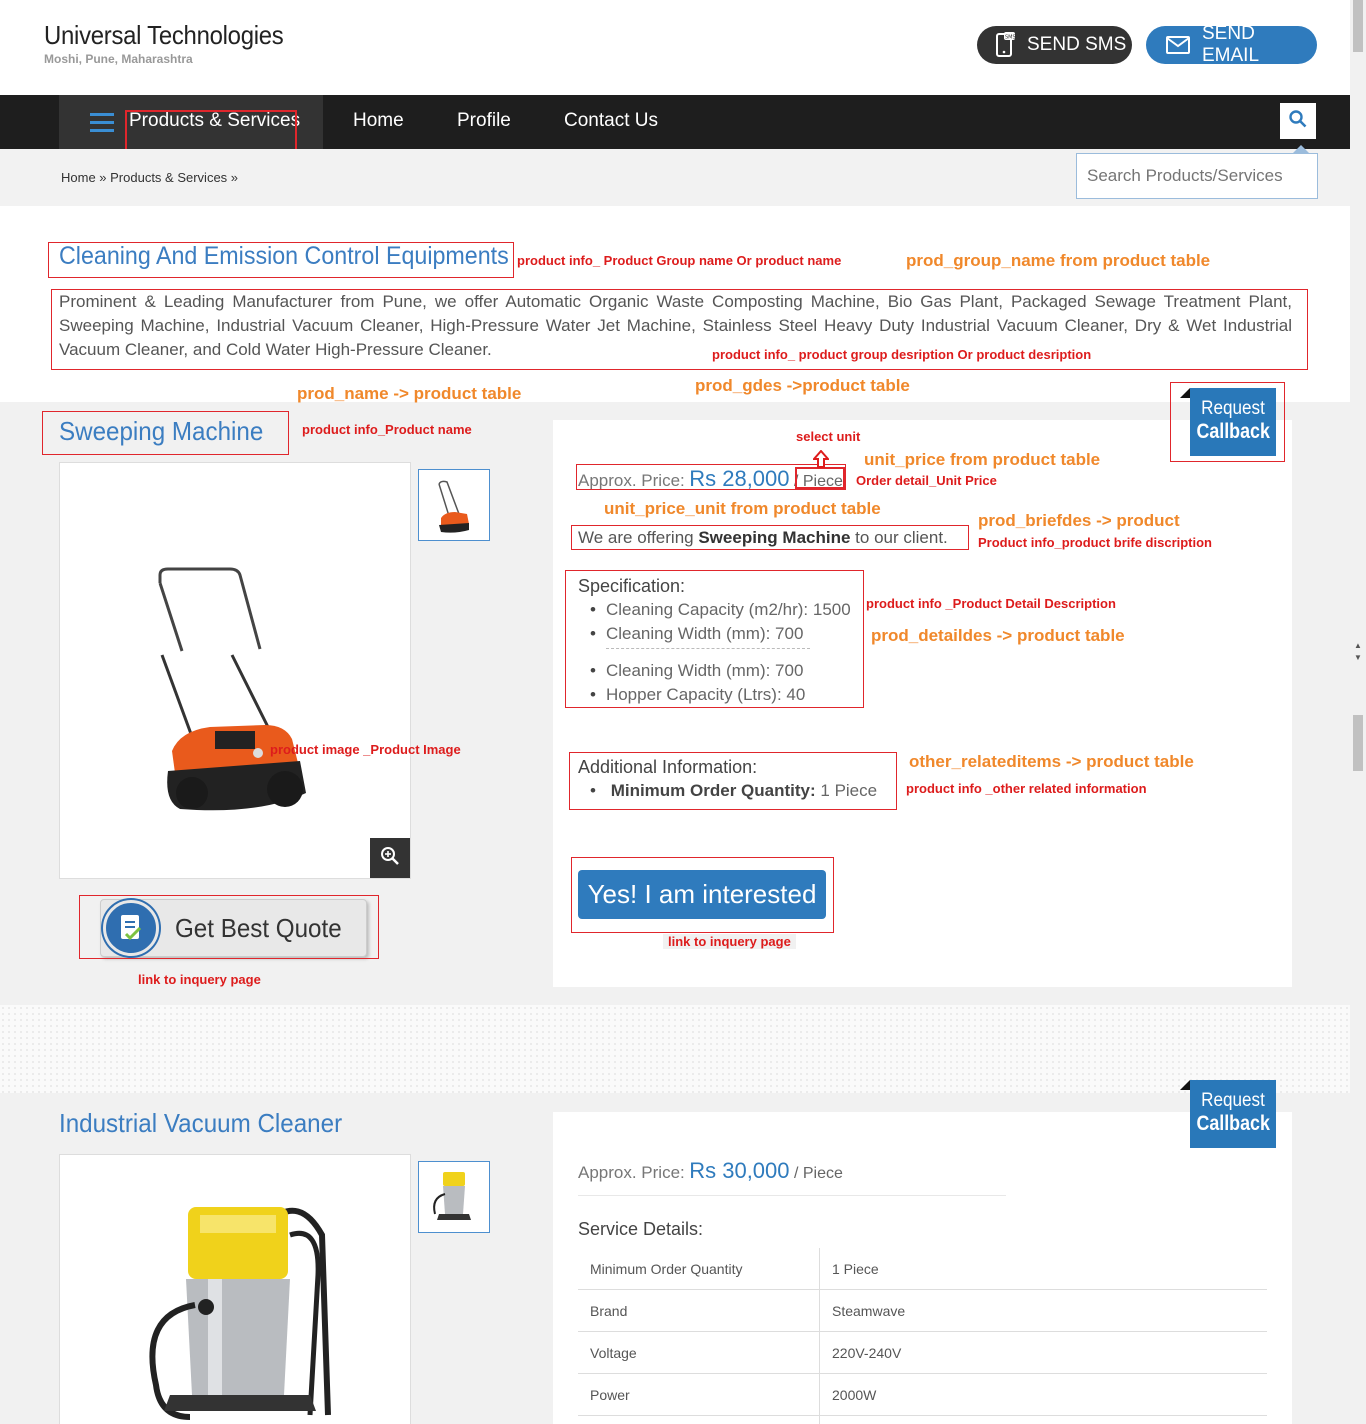  I want to click on nav-home: Home, so click(378, 121).